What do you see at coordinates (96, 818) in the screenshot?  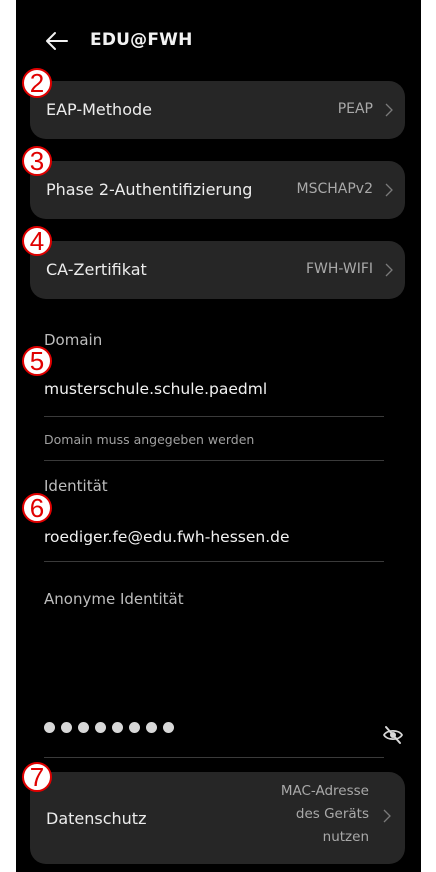 I see `privacy-label: Datenschutz` at bounding box center [96, 818].